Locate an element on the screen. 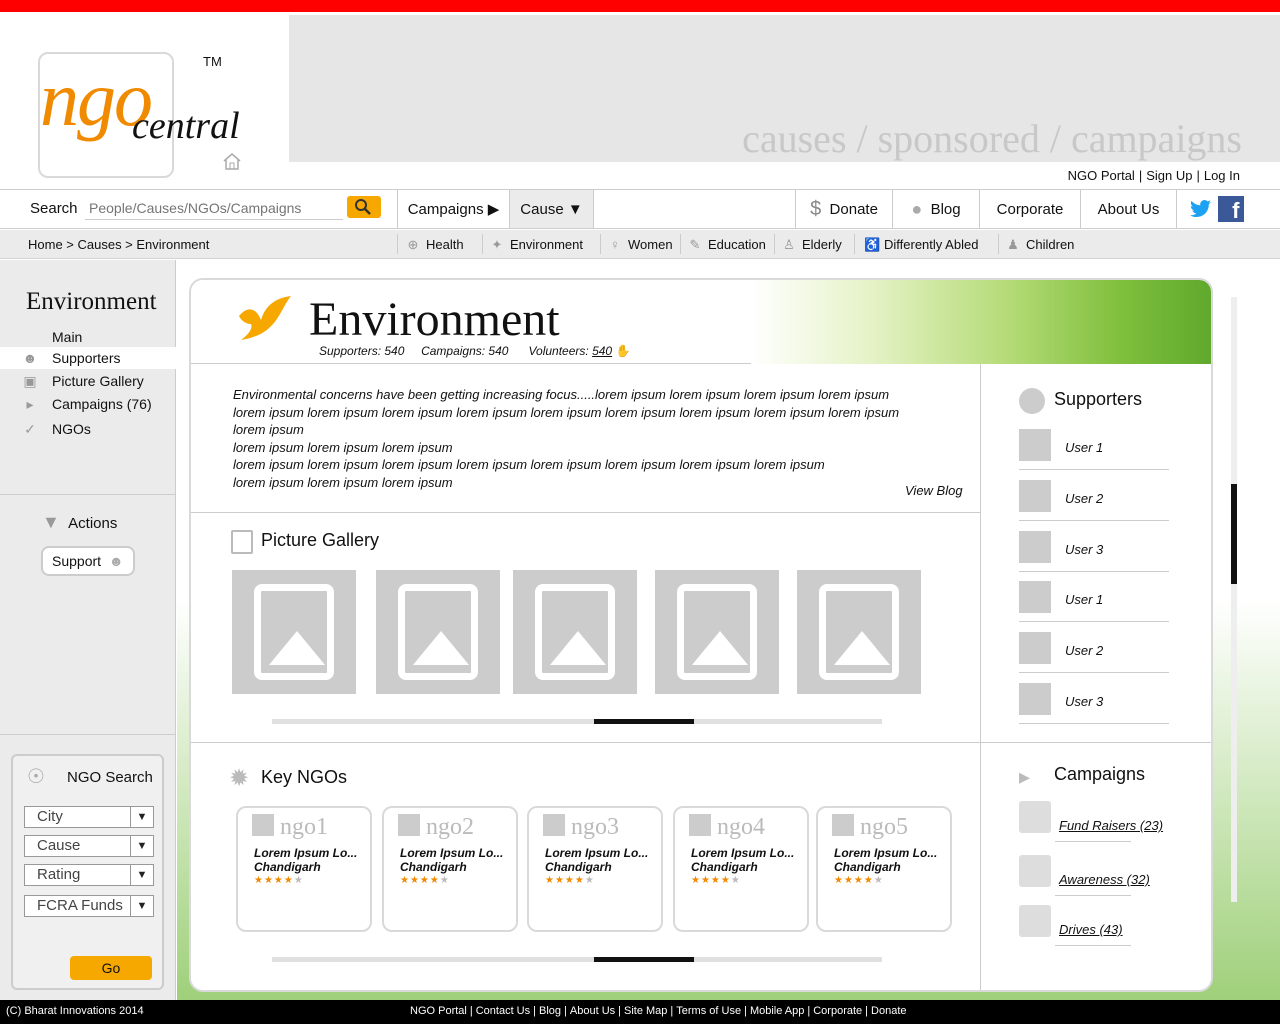 Image resolution: width=1280 pixels, height=1024 pixels. ngo-scrollbar is located at coordinates (577, 959).